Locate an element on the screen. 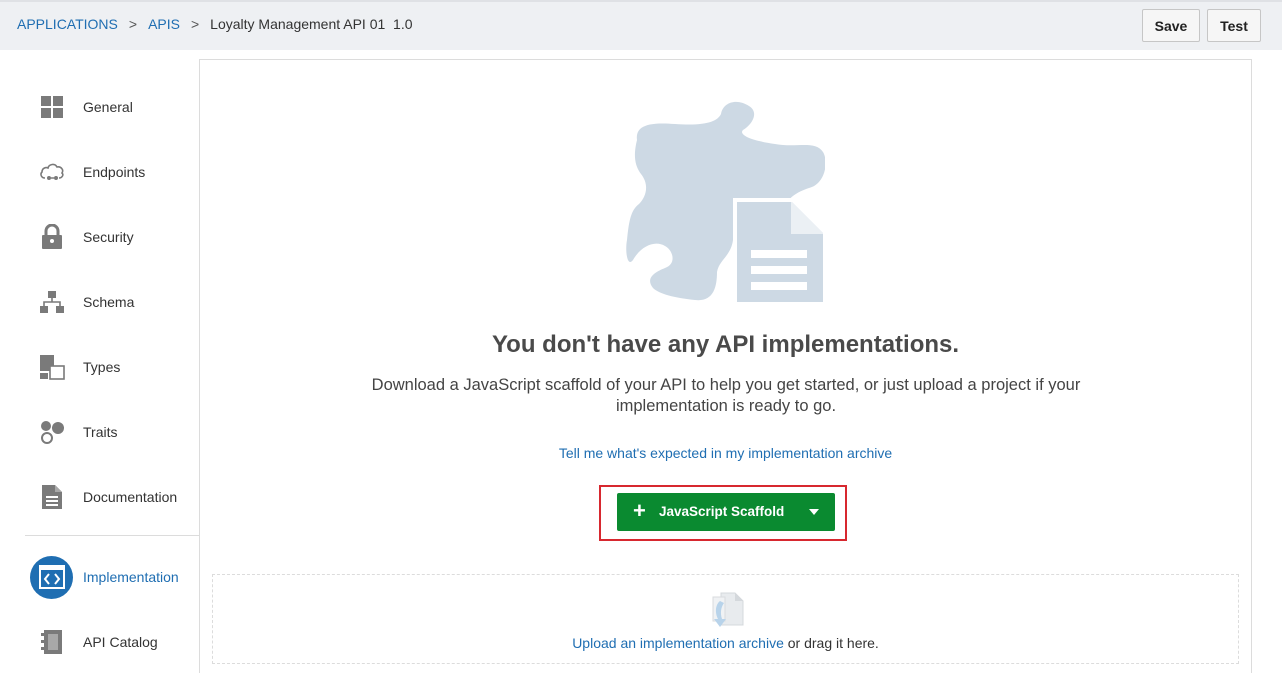  javascript-scaffold-button: + JavaScript Scaffold is located at coordinates (726, 512).